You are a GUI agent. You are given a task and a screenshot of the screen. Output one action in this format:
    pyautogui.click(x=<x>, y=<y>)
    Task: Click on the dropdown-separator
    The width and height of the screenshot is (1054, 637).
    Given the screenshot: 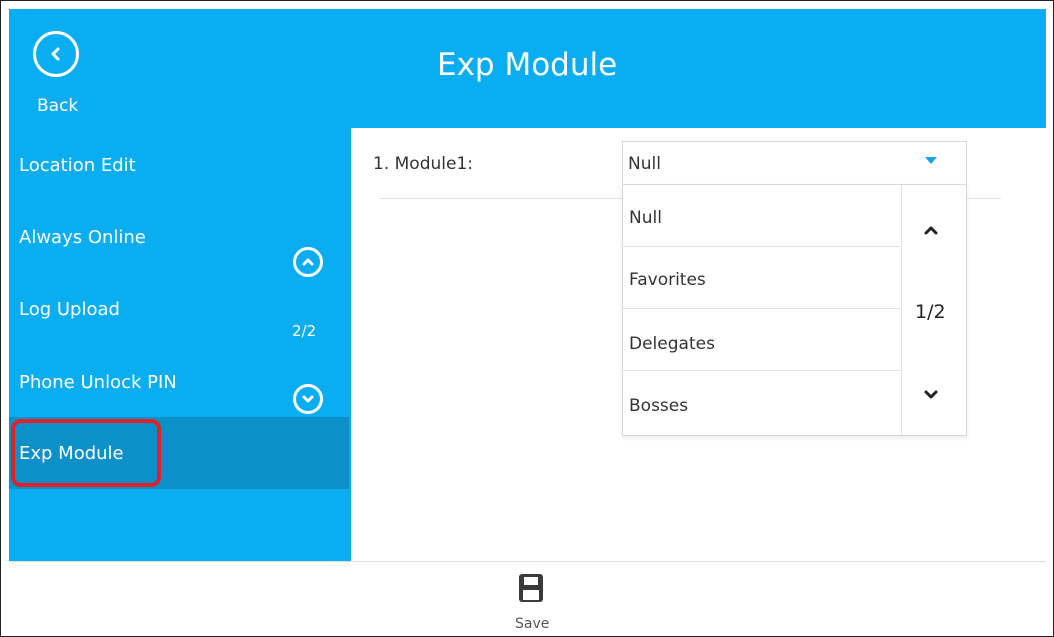 What is the action you would take?
    pyautogui.click(x=901, y=310)
    